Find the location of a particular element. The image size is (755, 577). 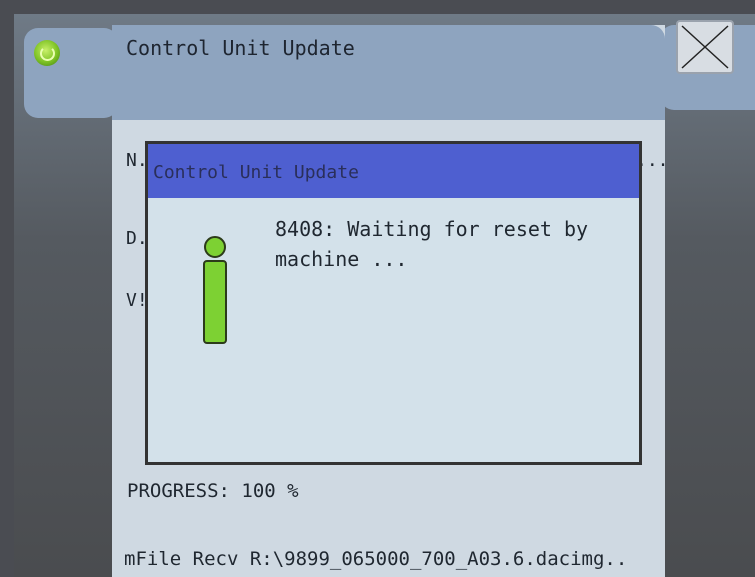

close-button is located at coordinates (705, 47).